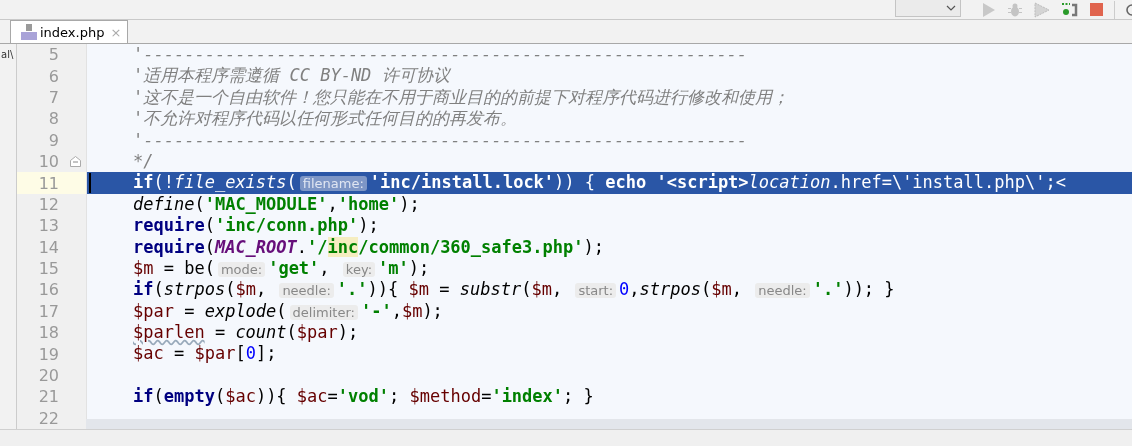  Describe the element at coordinates (75, 161) in the screenshot. I see `fold-marker-icon` at that location.